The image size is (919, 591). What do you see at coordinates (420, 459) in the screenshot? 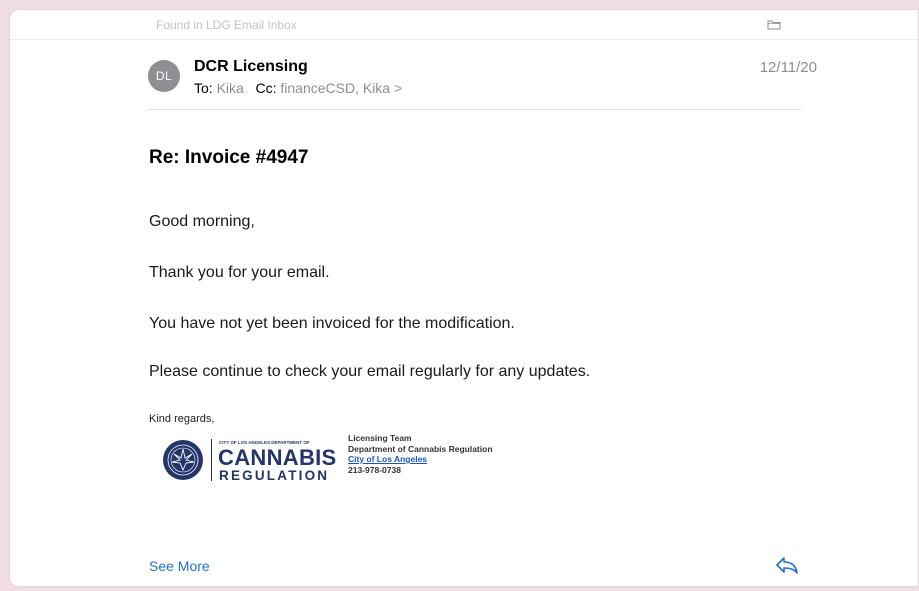
I see `signature-city-link: City of Los Angeles` at bounding box center [420, 459].